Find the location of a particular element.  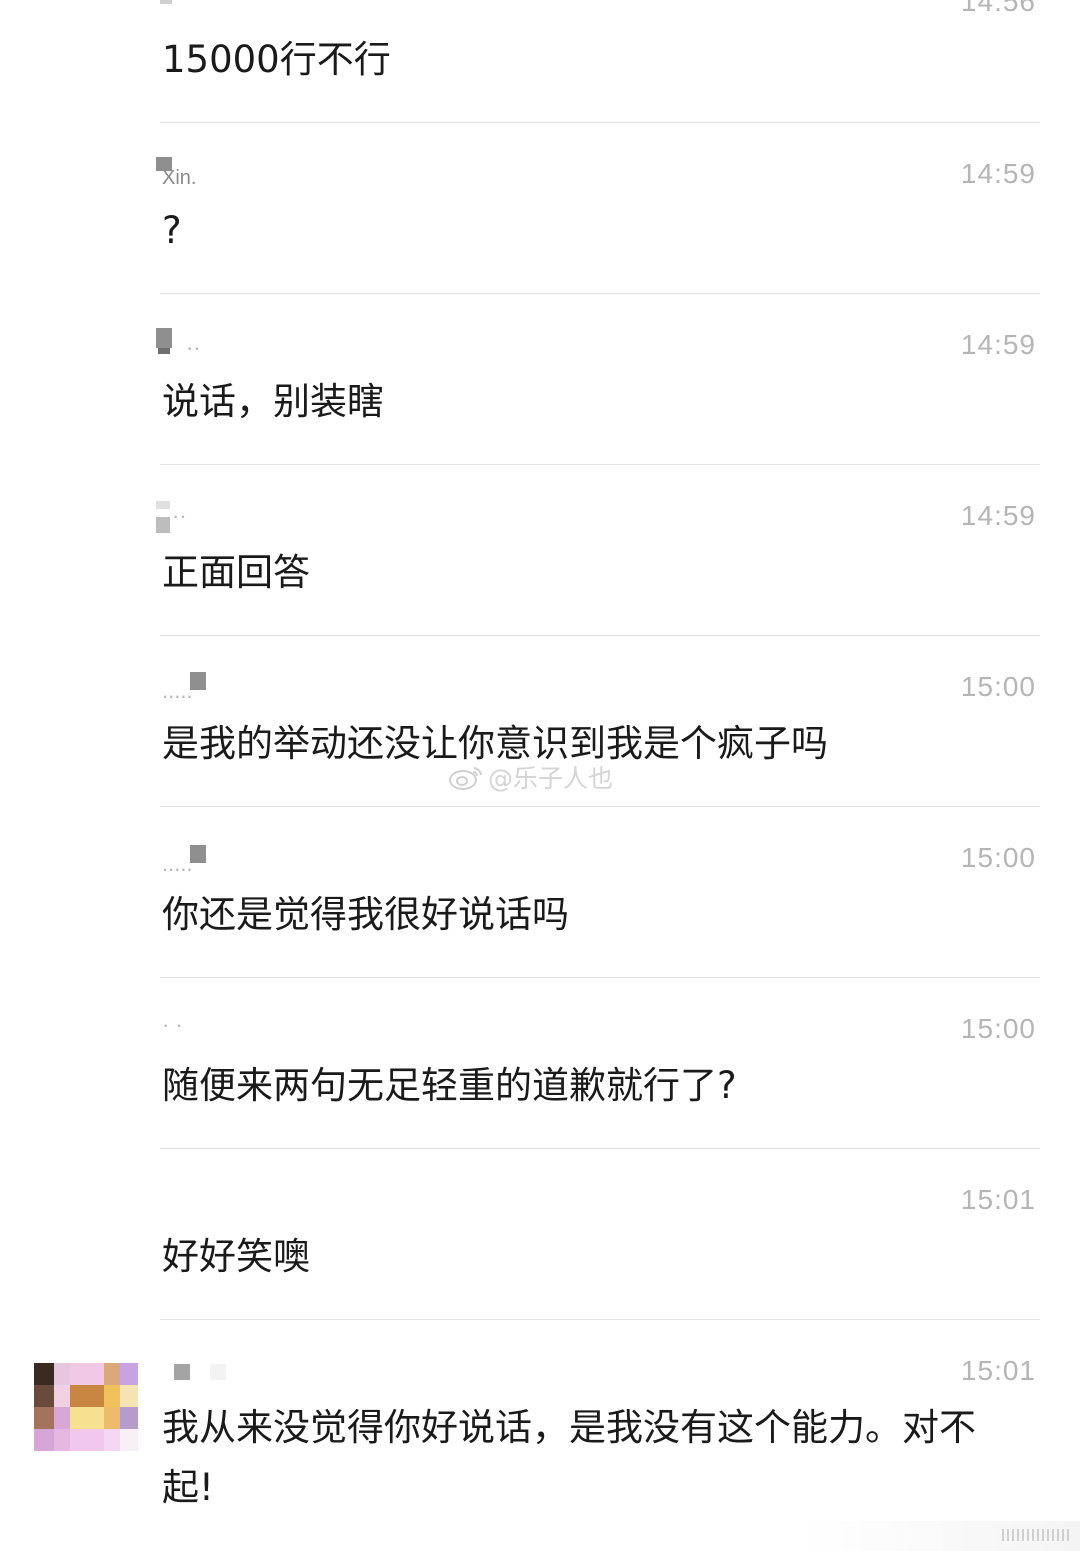

message-text: 好好笑噢 is located at coordinates (236, 1256).